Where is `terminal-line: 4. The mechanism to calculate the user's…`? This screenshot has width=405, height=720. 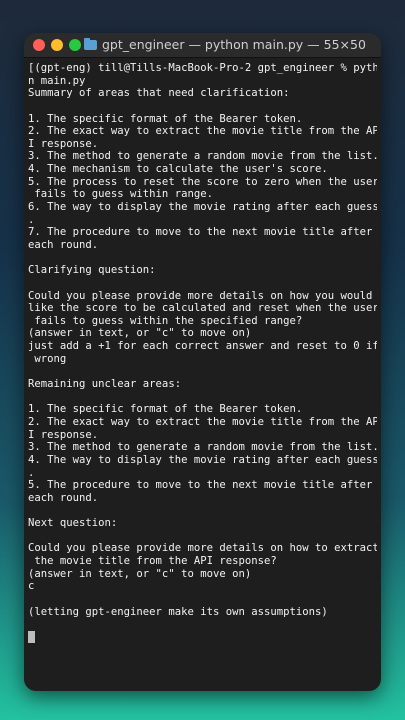 terminal-line: 4. The mechanism to calculate the user's… is located at coordinates (178, 169).